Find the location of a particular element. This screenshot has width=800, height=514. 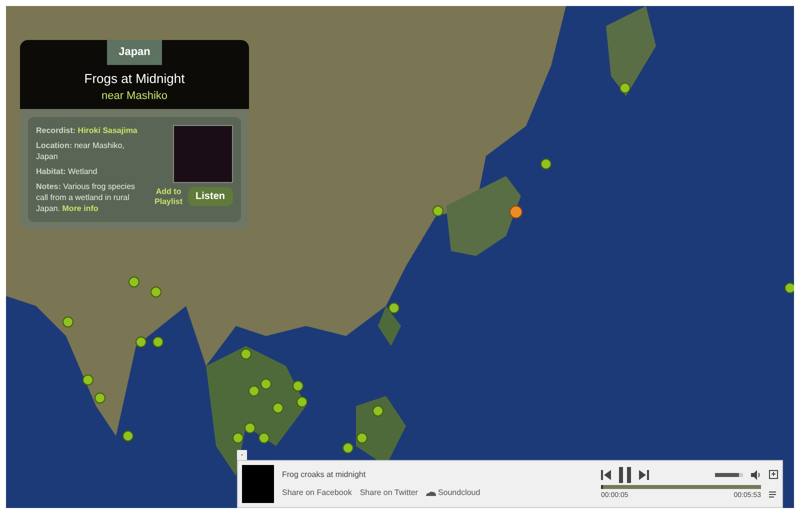

recording-title: Frogs at Midnight is located at coordinates (134, 79).